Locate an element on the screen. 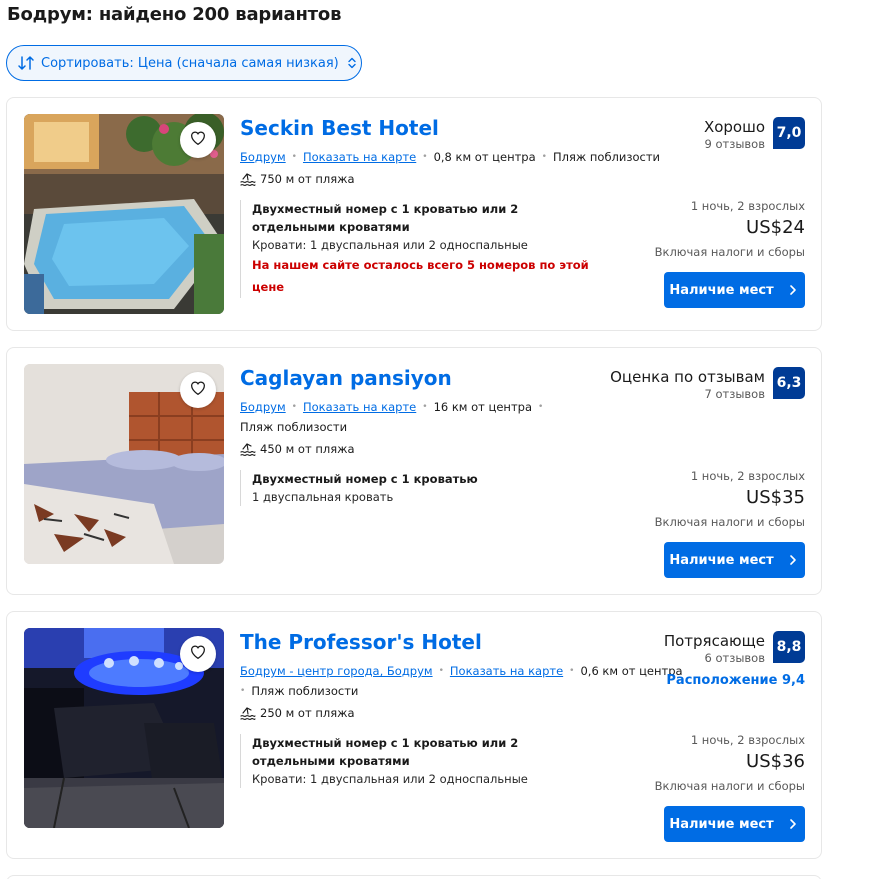 Image resolution: width=869 pixels, height=879 pixels. hotel-name-link: Seckin Best Hotel is located at coordinates (339, 128).